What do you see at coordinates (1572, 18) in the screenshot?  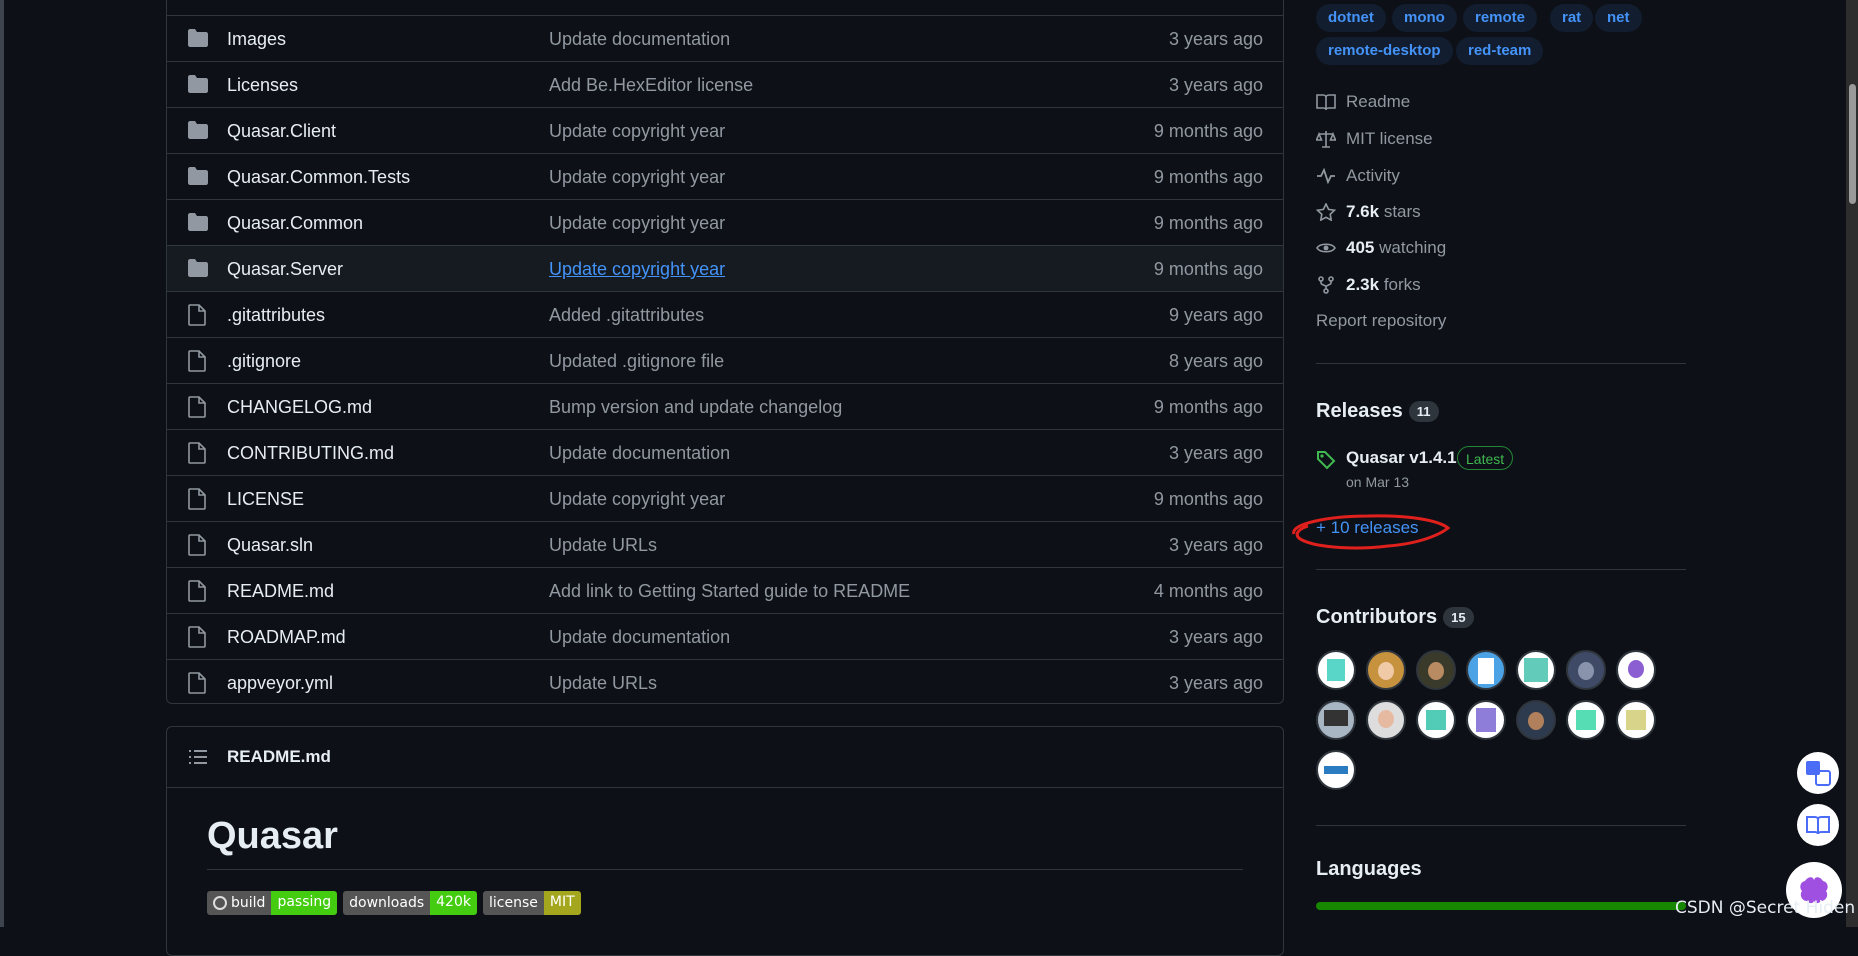 I see `topic-tag: rat` at bounding box center [1572, 18].